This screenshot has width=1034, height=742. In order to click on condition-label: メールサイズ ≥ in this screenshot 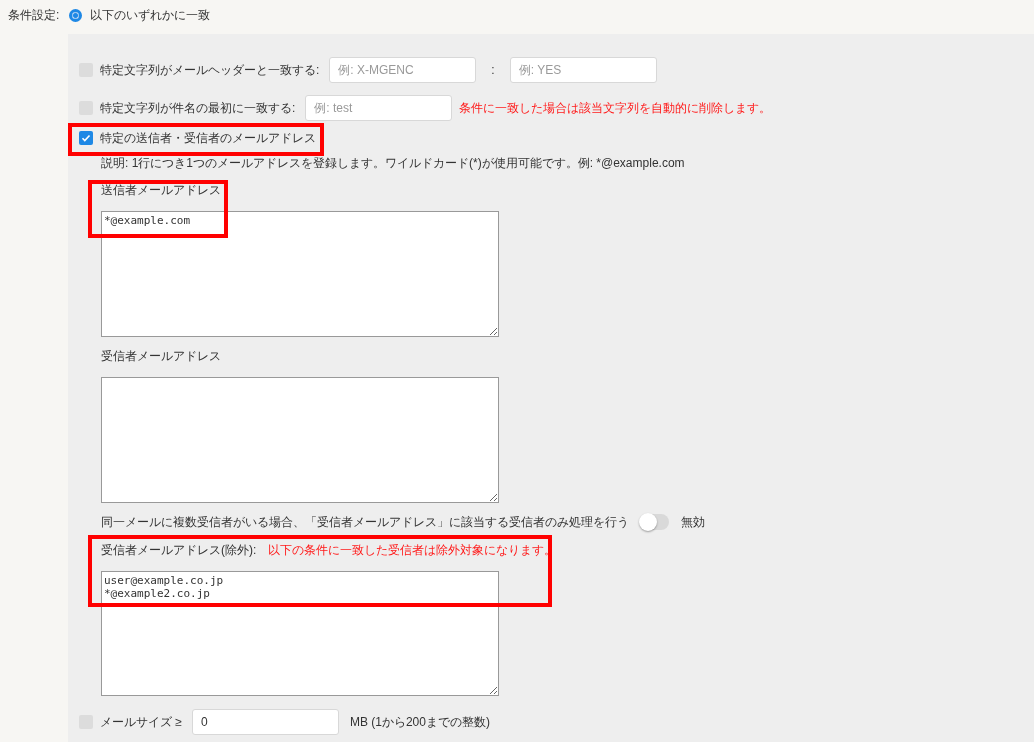, I will do `click(141, 722)`.